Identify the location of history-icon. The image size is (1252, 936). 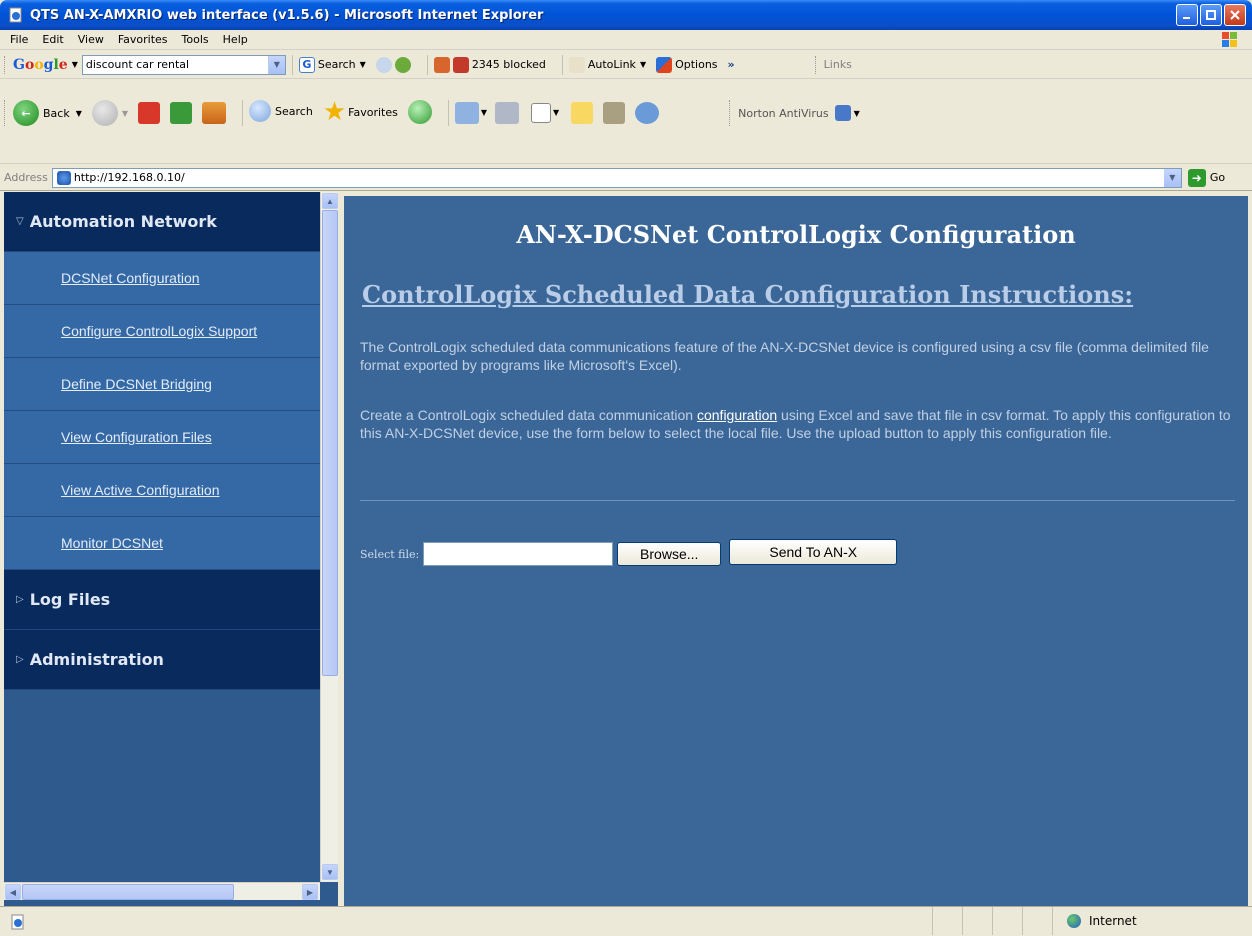
(419, 112).